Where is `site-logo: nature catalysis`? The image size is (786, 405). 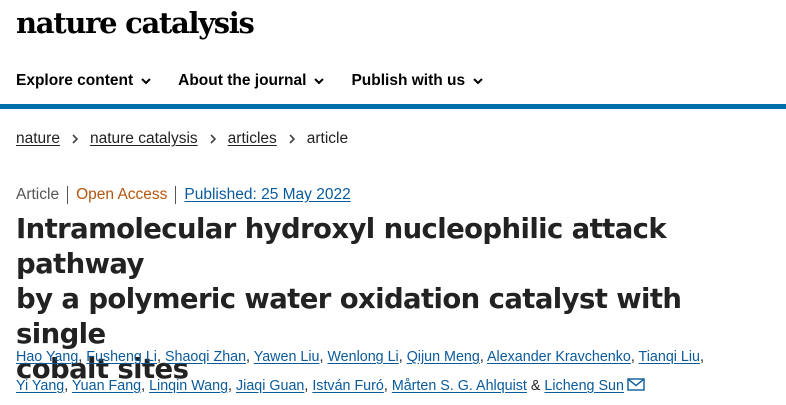
site-logo: nature catalysis is located at coordinates (135, 23).